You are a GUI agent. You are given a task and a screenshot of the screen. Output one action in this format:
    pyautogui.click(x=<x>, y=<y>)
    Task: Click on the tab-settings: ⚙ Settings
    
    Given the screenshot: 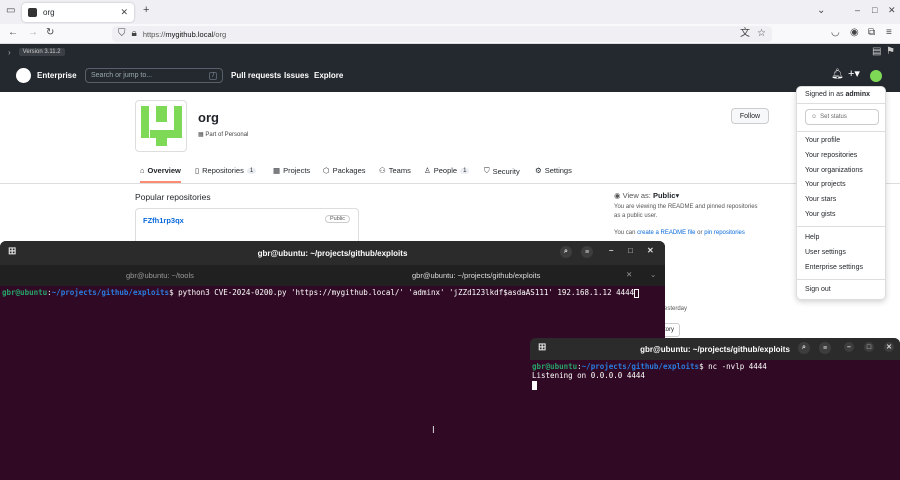 What is the action you would take?
    pyautogui.click(x=553, y=170)
    